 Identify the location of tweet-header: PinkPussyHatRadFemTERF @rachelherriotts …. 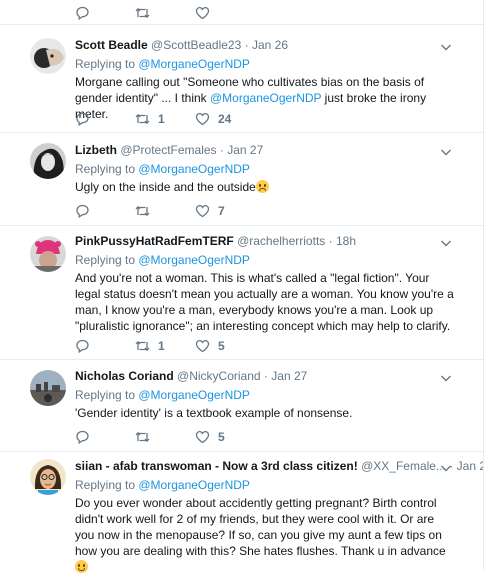
(264, 241).